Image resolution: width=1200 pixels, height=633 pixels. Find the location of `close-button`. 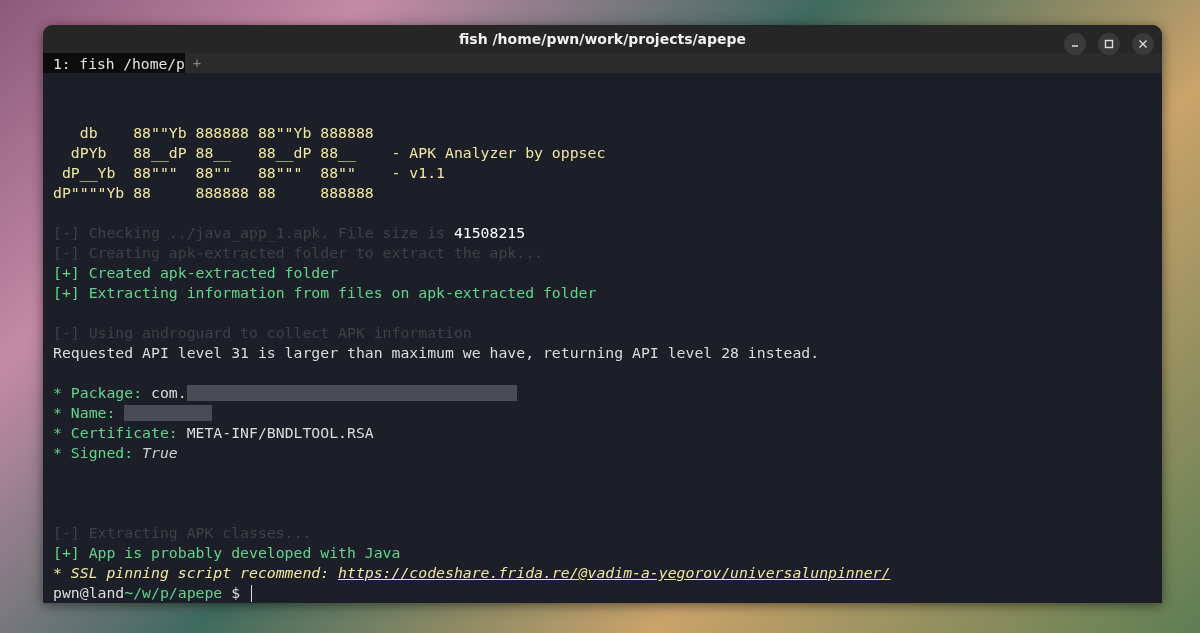

close-button is located at coordinates (1143, 44).